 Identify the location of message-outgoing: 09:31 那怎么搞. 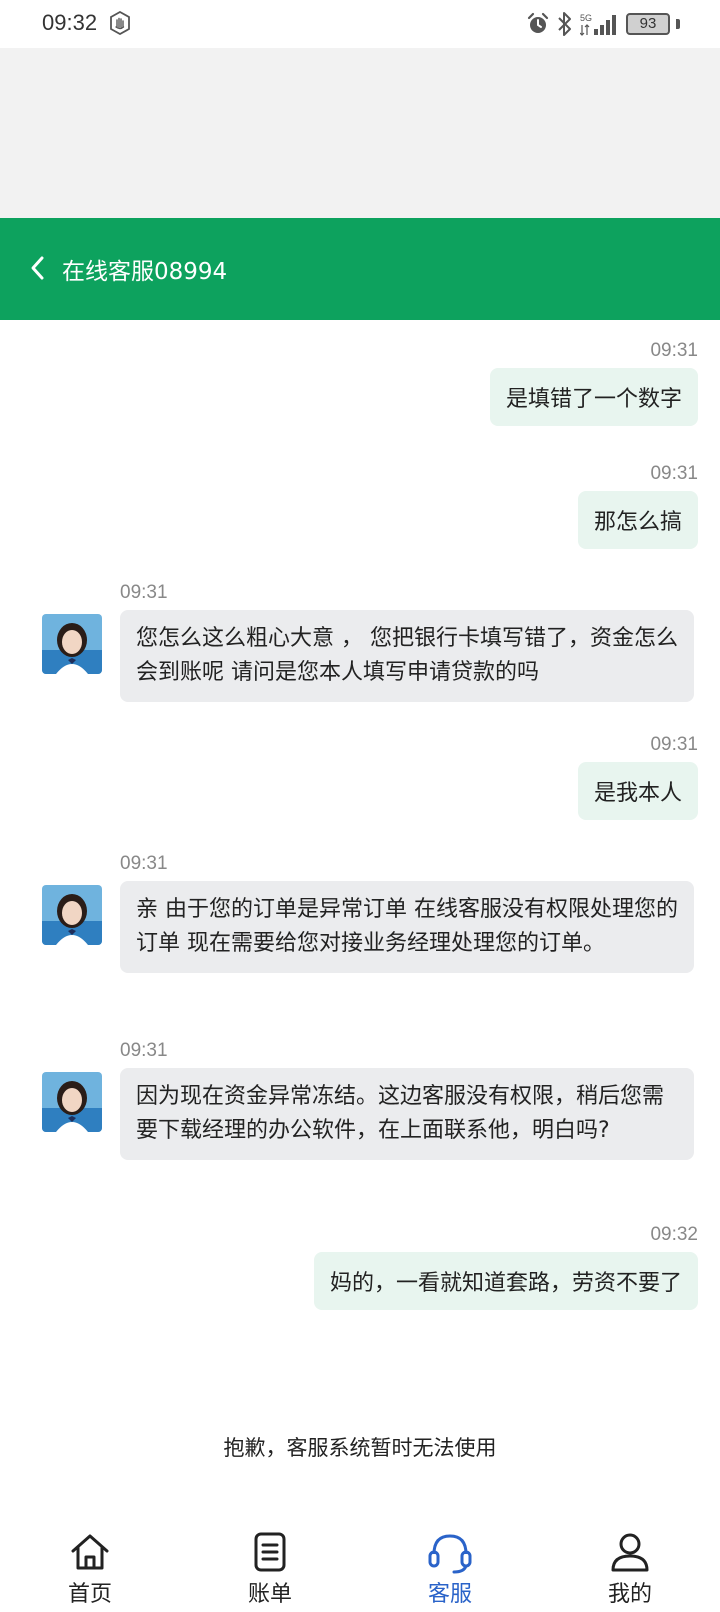
(637, 506).